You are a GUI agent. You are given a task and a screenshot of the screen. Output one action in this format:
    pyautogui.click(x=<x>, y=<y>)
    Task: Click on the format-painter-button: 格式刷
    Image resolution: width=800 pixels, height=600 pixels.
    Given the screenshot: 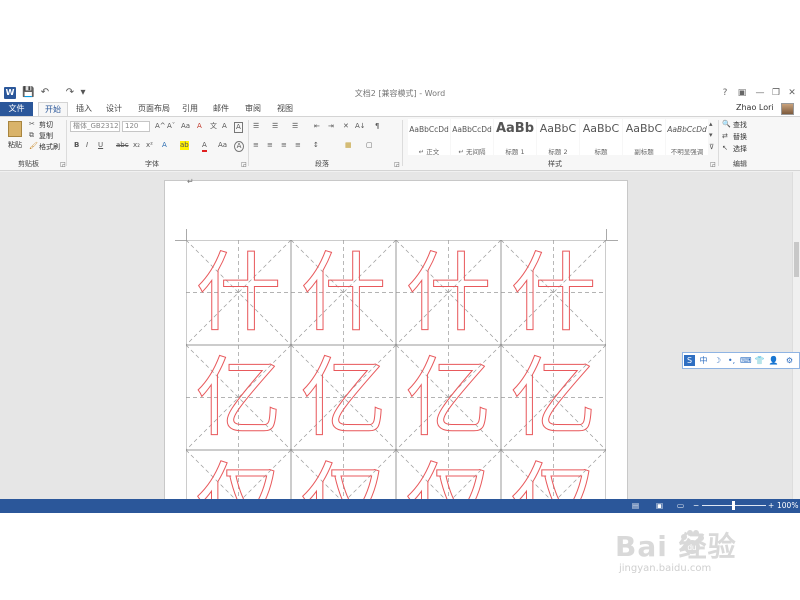 What is the action you would take?
    pyautogui.click(x=49, y=147)
    